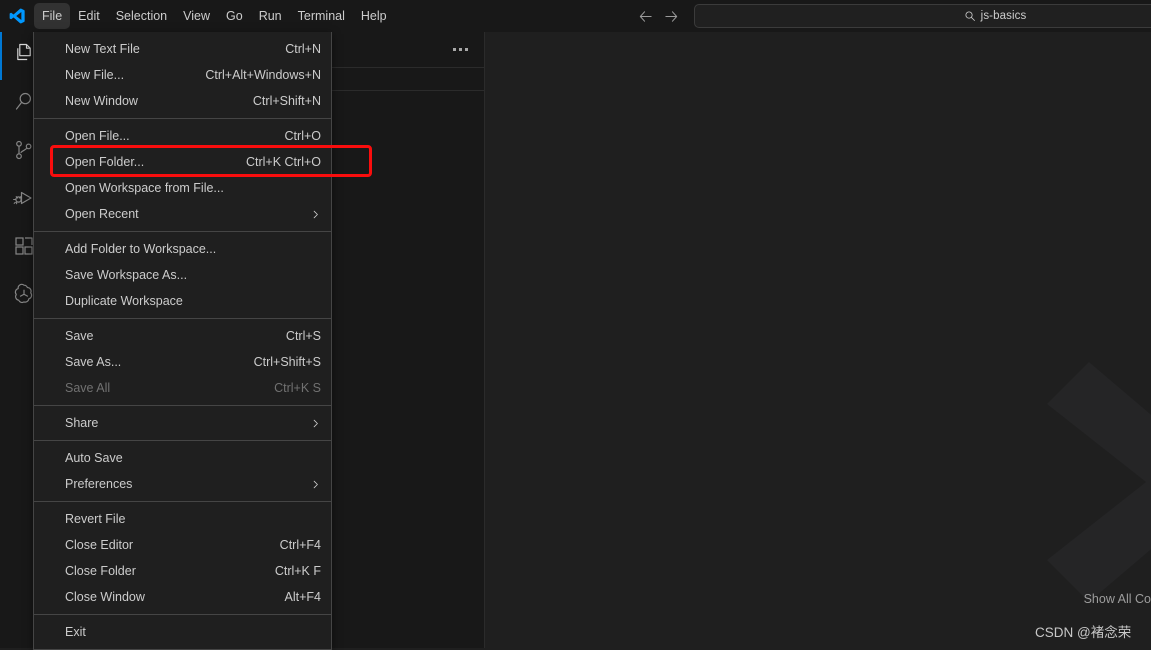  I want to click on menu-item-close-editor: Close Editor Ctrl+F4, so click(182, 545).